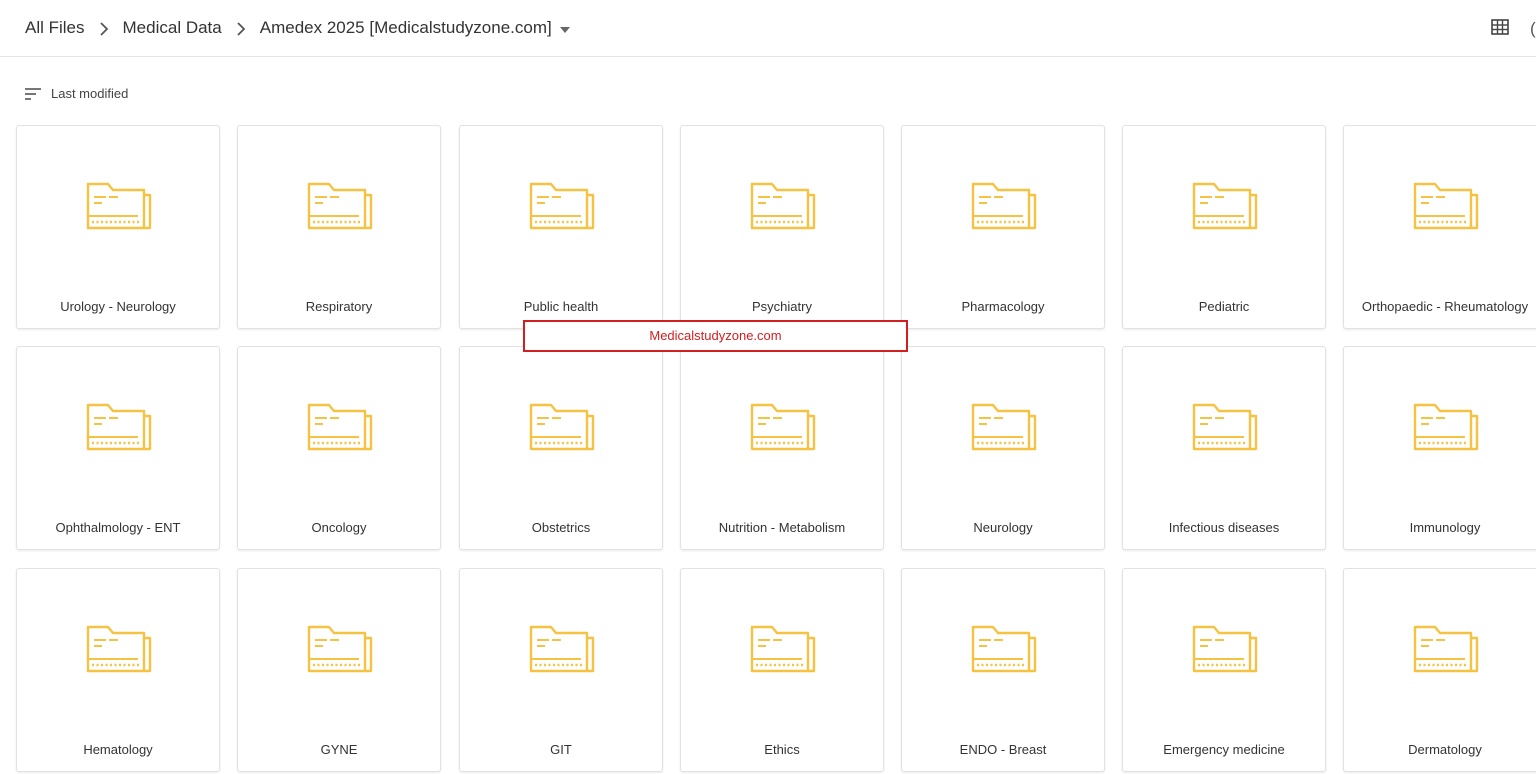  Describe the element at coordinates (1003, 749) in the screenshot. I see `folder-name: ENDO - Breast` at that location.